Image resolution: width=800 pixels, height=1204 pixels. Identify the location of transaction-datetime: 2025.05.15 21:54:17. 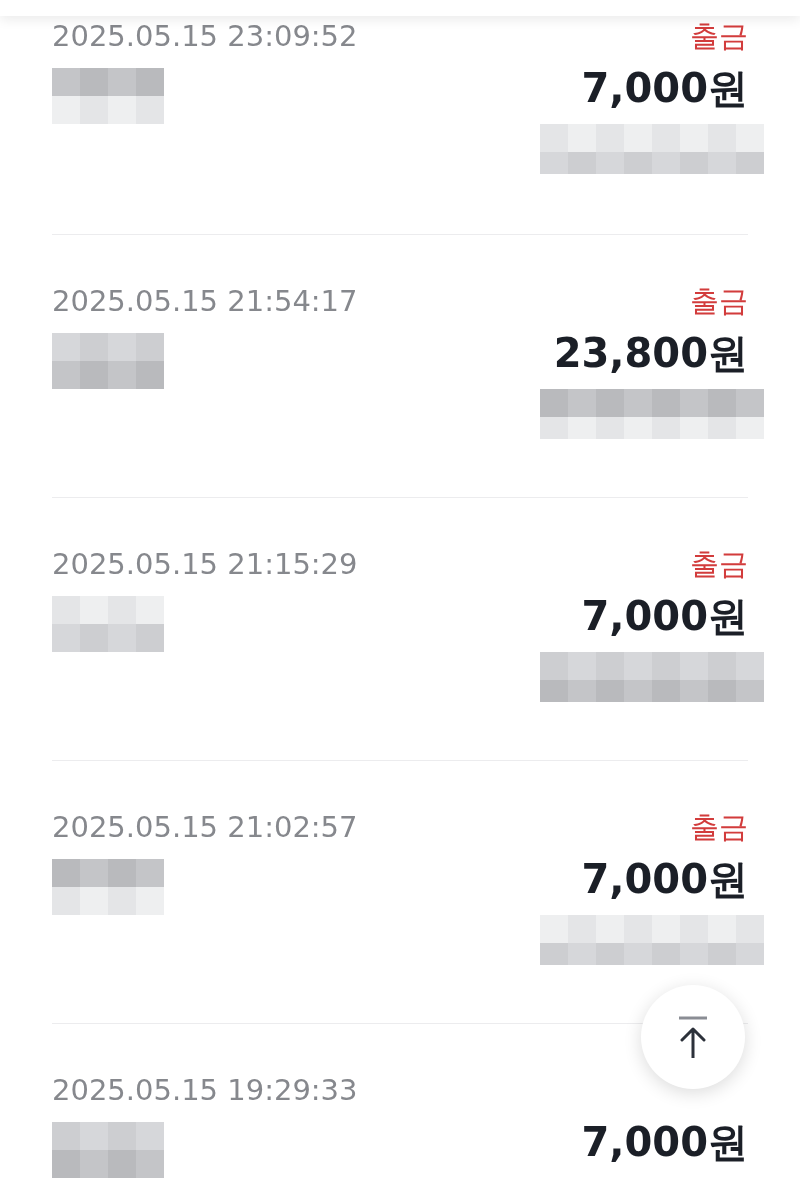
(205, 301).